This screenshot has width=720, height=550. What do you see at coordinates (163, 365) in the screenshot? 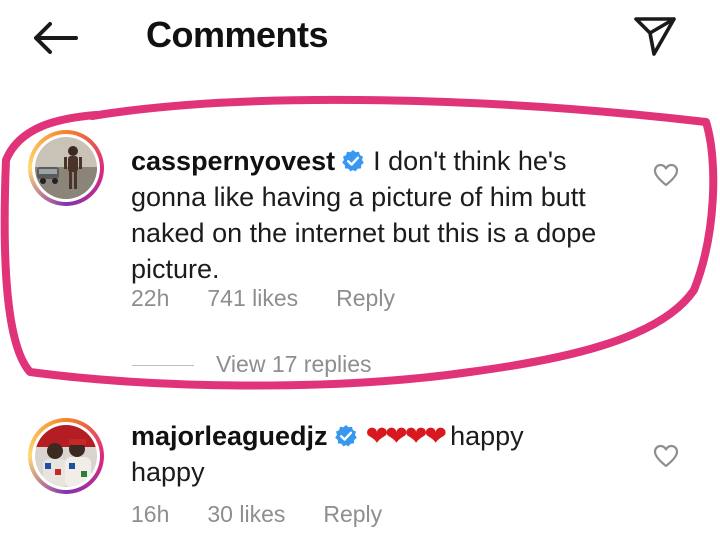
I see `replies-divider` at bounding box center [163, 365].